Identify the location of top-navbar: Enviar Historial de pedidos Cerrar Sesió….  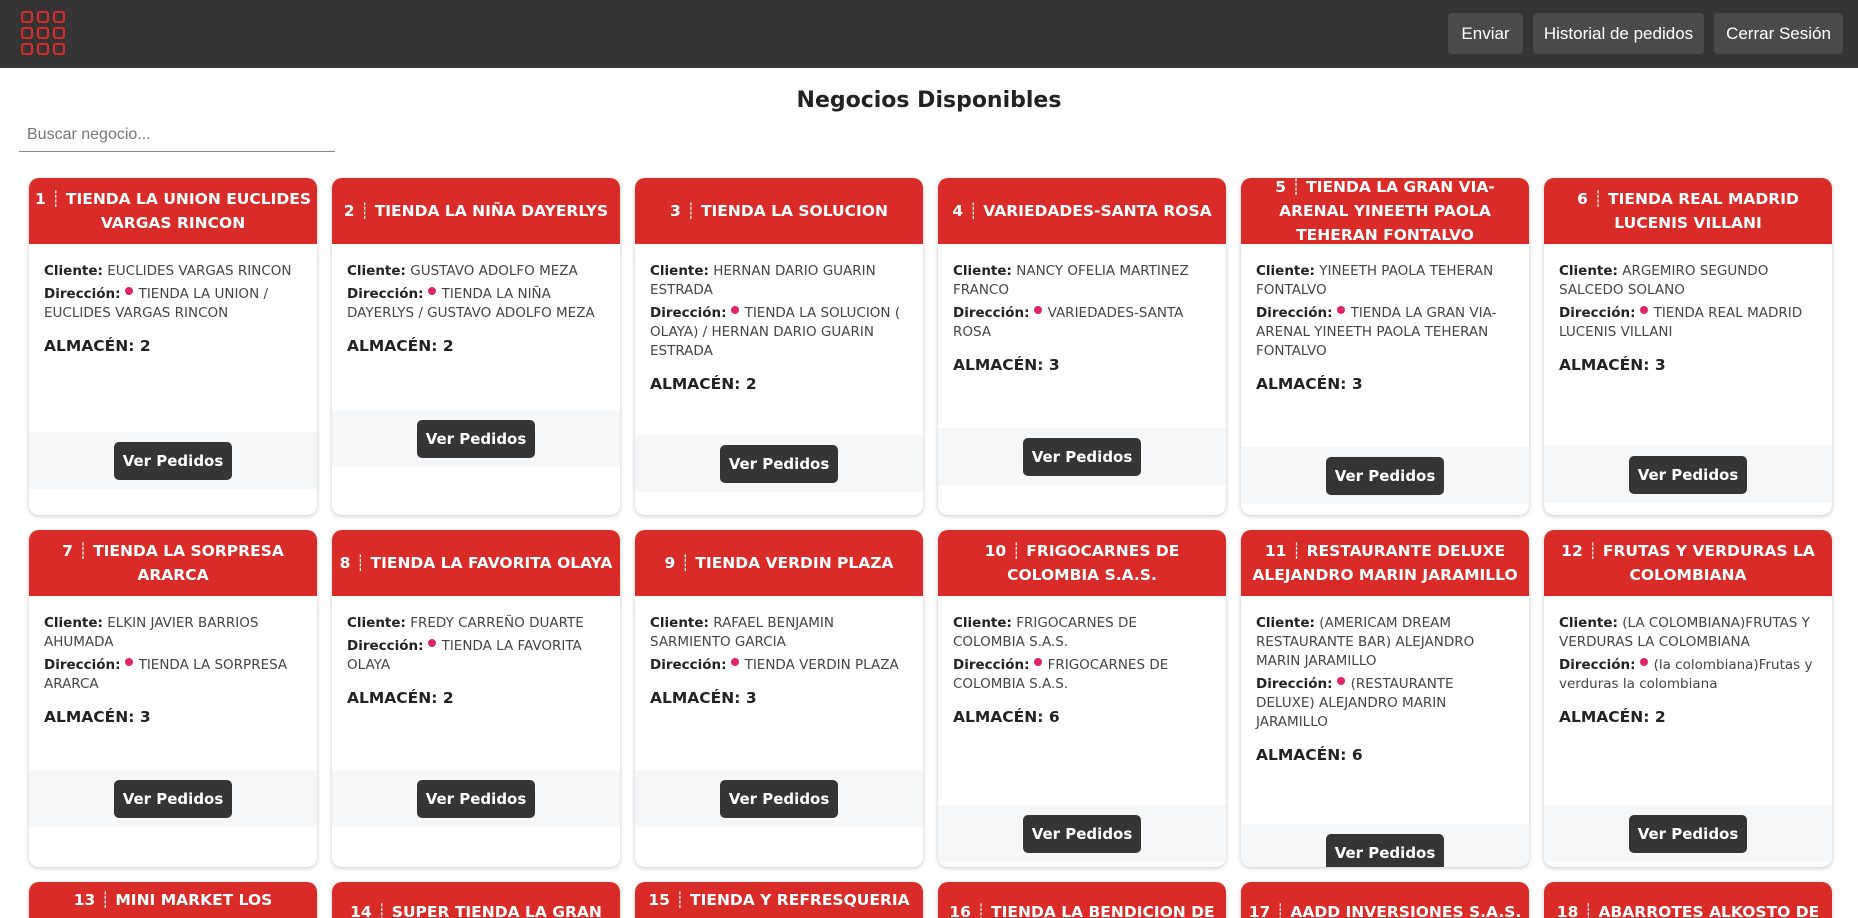
(929, 34).